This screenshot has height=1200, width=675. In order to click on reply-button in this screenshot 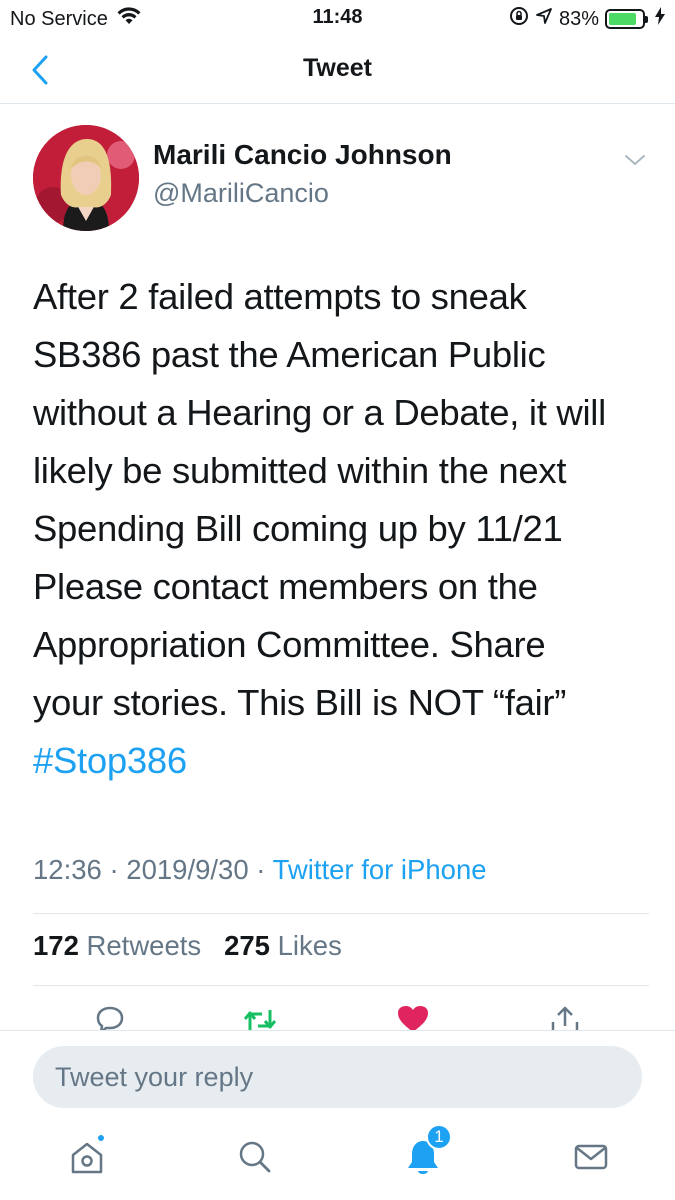, I will do `click(110, 1016)`.